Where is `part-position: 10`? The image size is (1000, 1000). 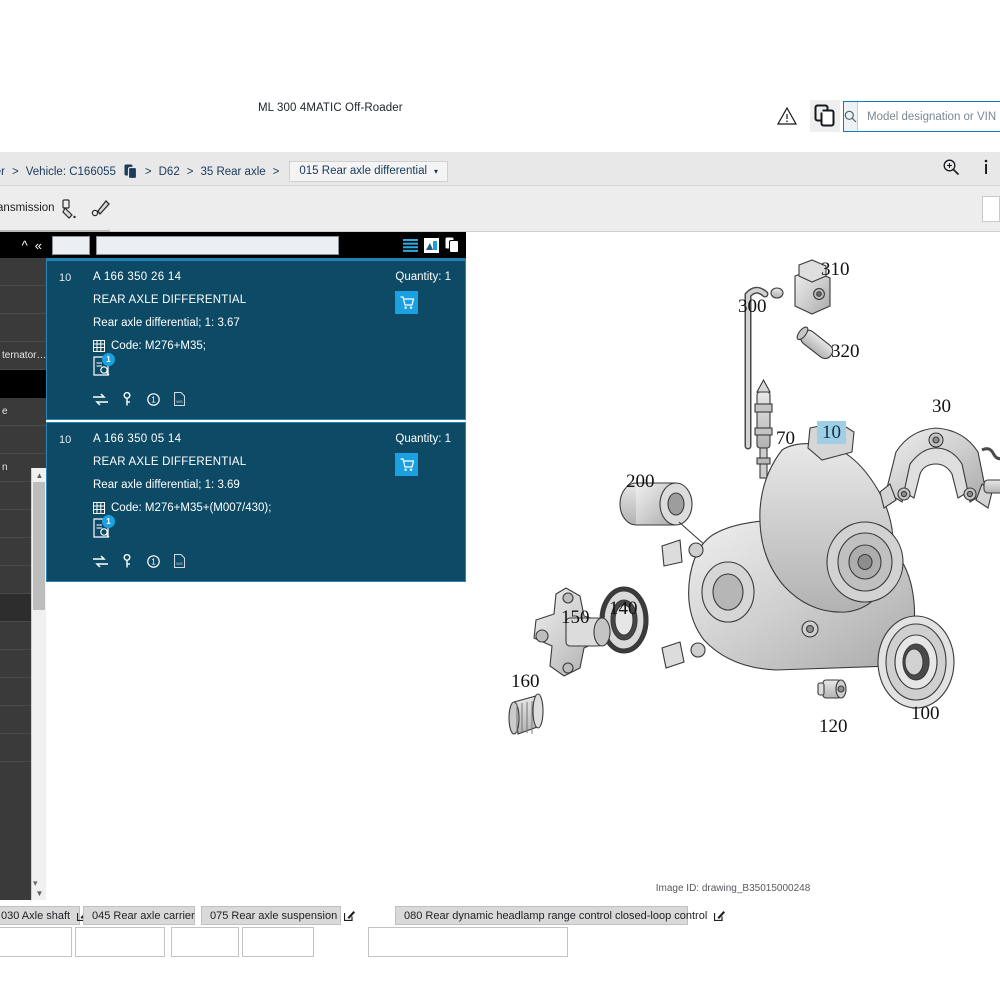 part-position: 10 is located at coordinates (65, 440).